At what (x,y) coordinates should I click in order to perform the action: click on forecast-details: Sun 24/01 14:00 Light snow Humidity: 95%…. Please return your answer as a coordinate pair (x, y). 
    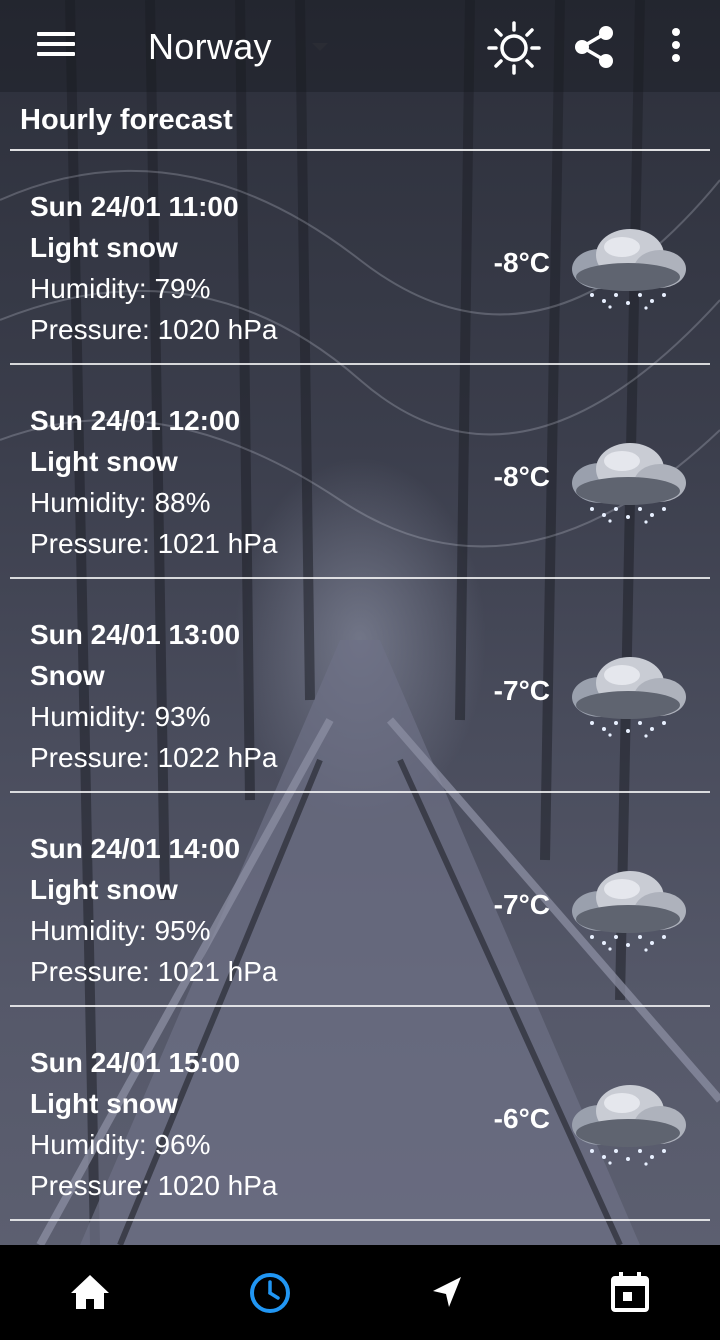
    Looking at the image, I should click on (154, 910).